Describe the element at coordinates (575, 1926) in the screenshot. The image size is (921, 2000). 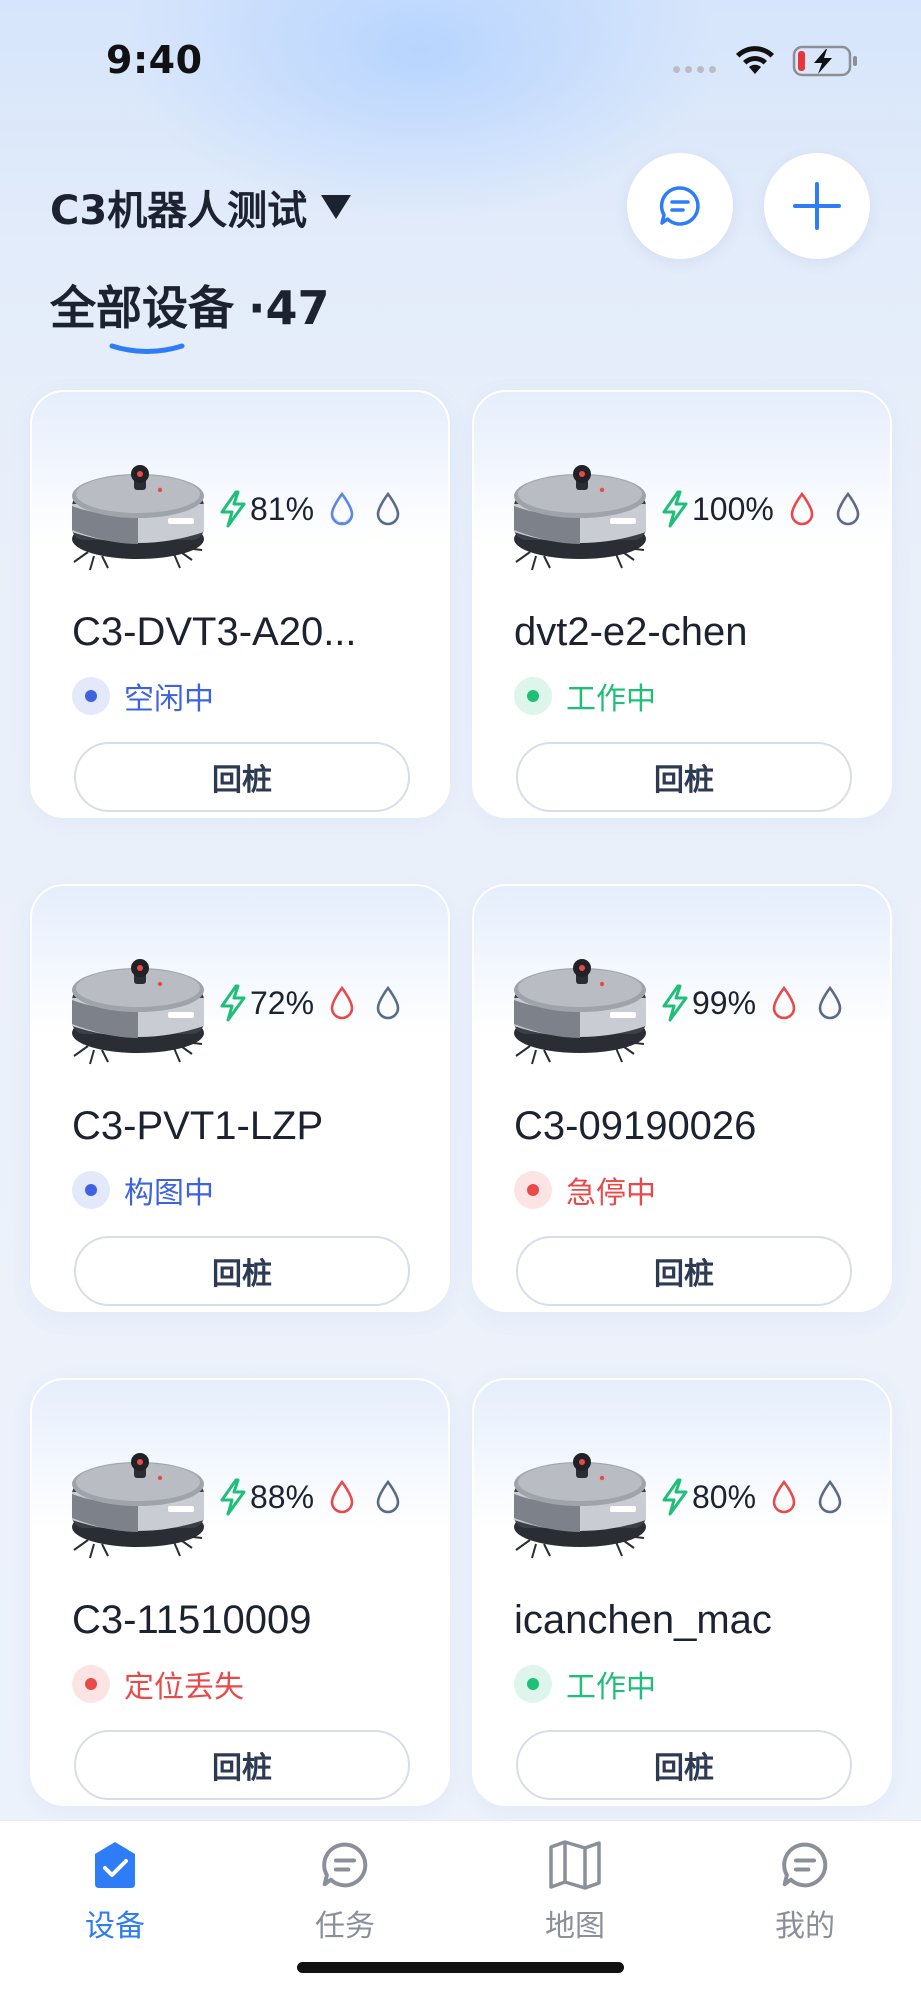
I see `nav-label: 地图` at that location.